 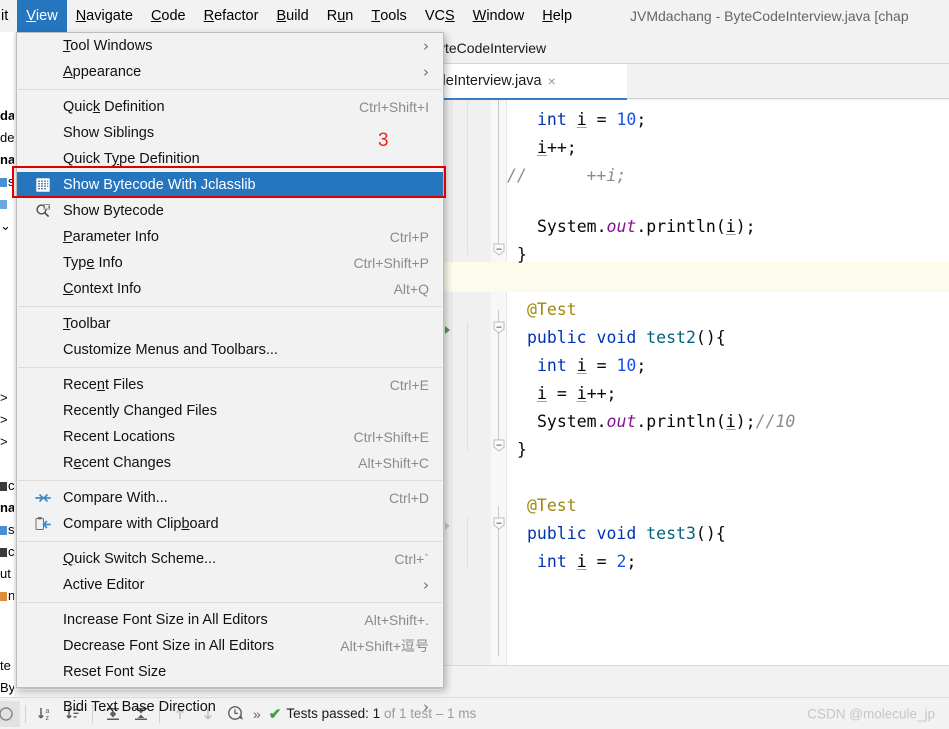 What do you see at coordinates (230, 524) in the screenshot?
I see `menu-item-compare-with-clipboard: Compare with Clipboard` at bounding box center [230, 524].